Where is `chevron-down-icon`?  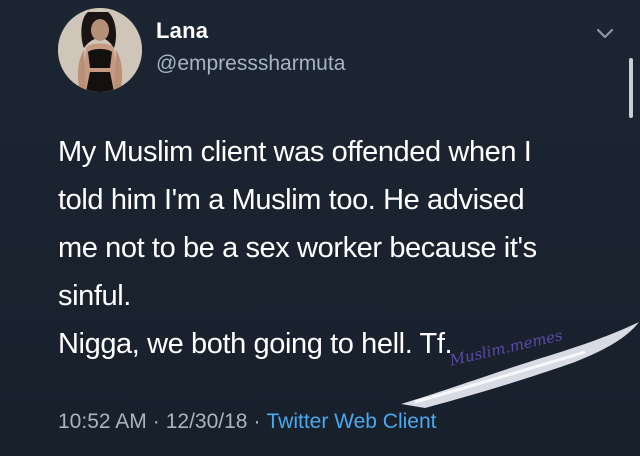 chevron-down-icon is located at coordinates (605, 34).